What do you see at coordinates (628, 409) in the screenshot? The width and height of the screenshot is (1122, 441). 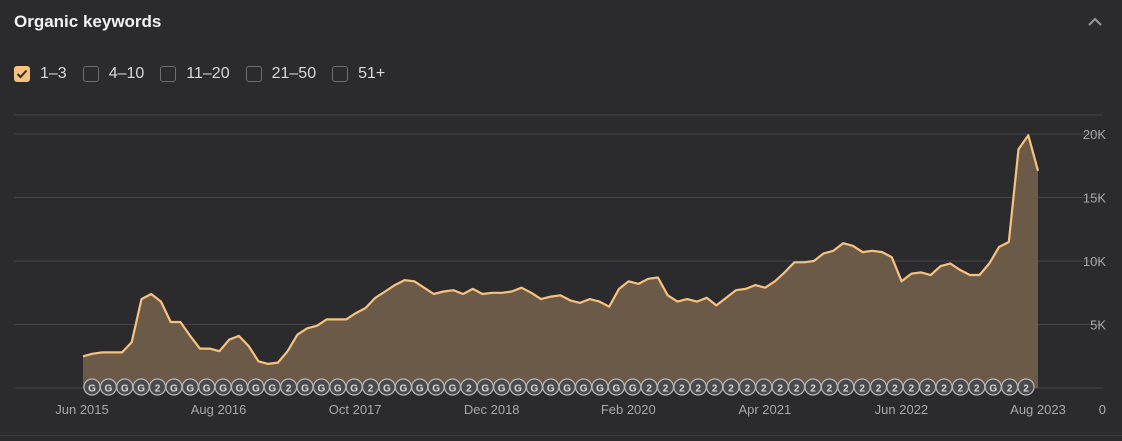 I see `x-tick-label: Feb 2020` at bounding box center [628, 409].